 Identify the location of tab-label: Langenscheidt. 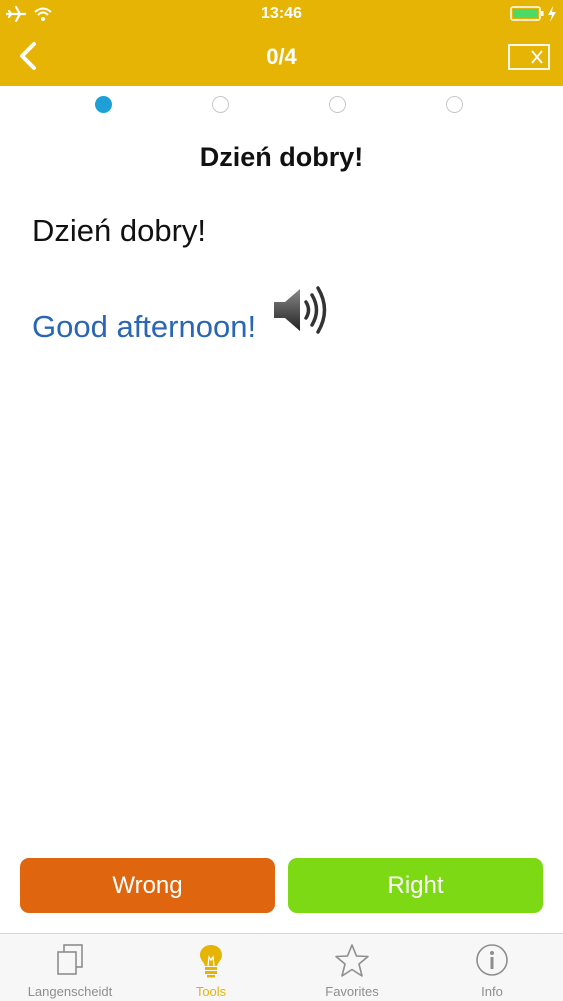
(70, 991).